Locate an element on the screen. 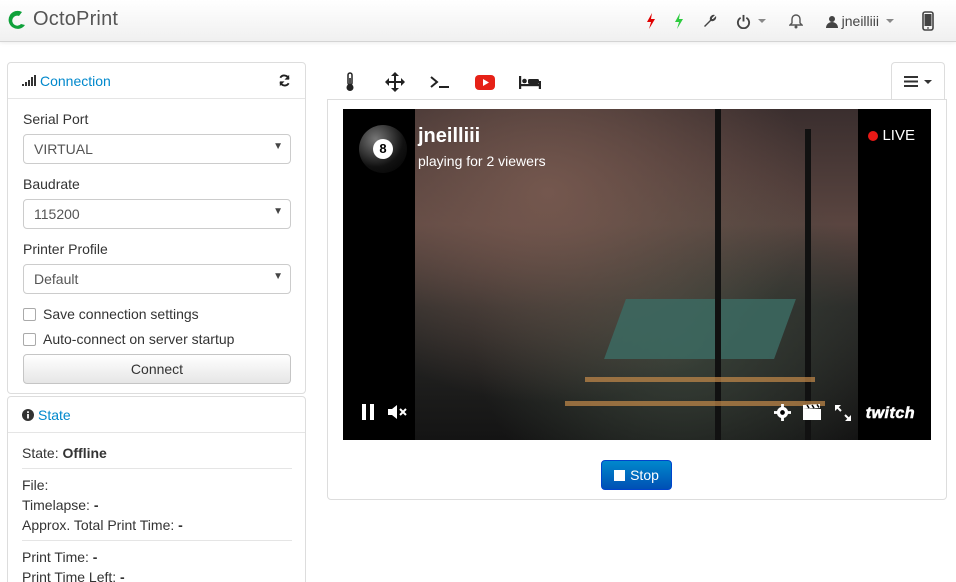  file-line: File: is located at coordinates (35, 485).